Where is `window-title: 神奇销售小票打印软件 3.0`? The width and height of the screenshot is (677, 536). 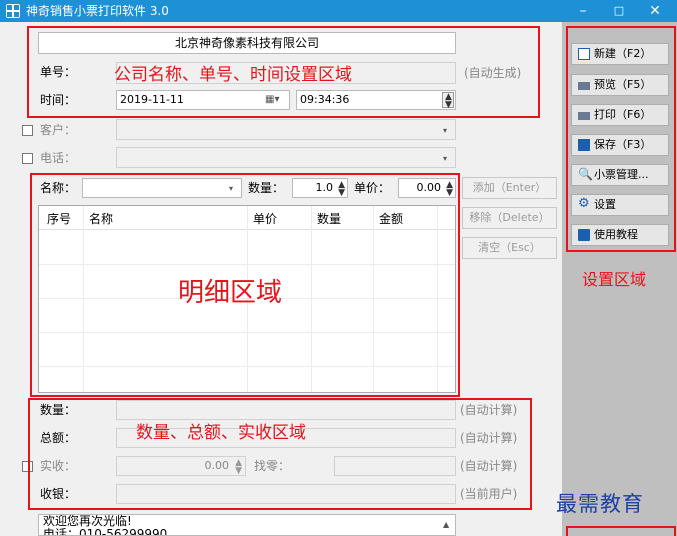
window-title: 神奇销售小票打印软件 3.0 is located at coordinates (97, 11).